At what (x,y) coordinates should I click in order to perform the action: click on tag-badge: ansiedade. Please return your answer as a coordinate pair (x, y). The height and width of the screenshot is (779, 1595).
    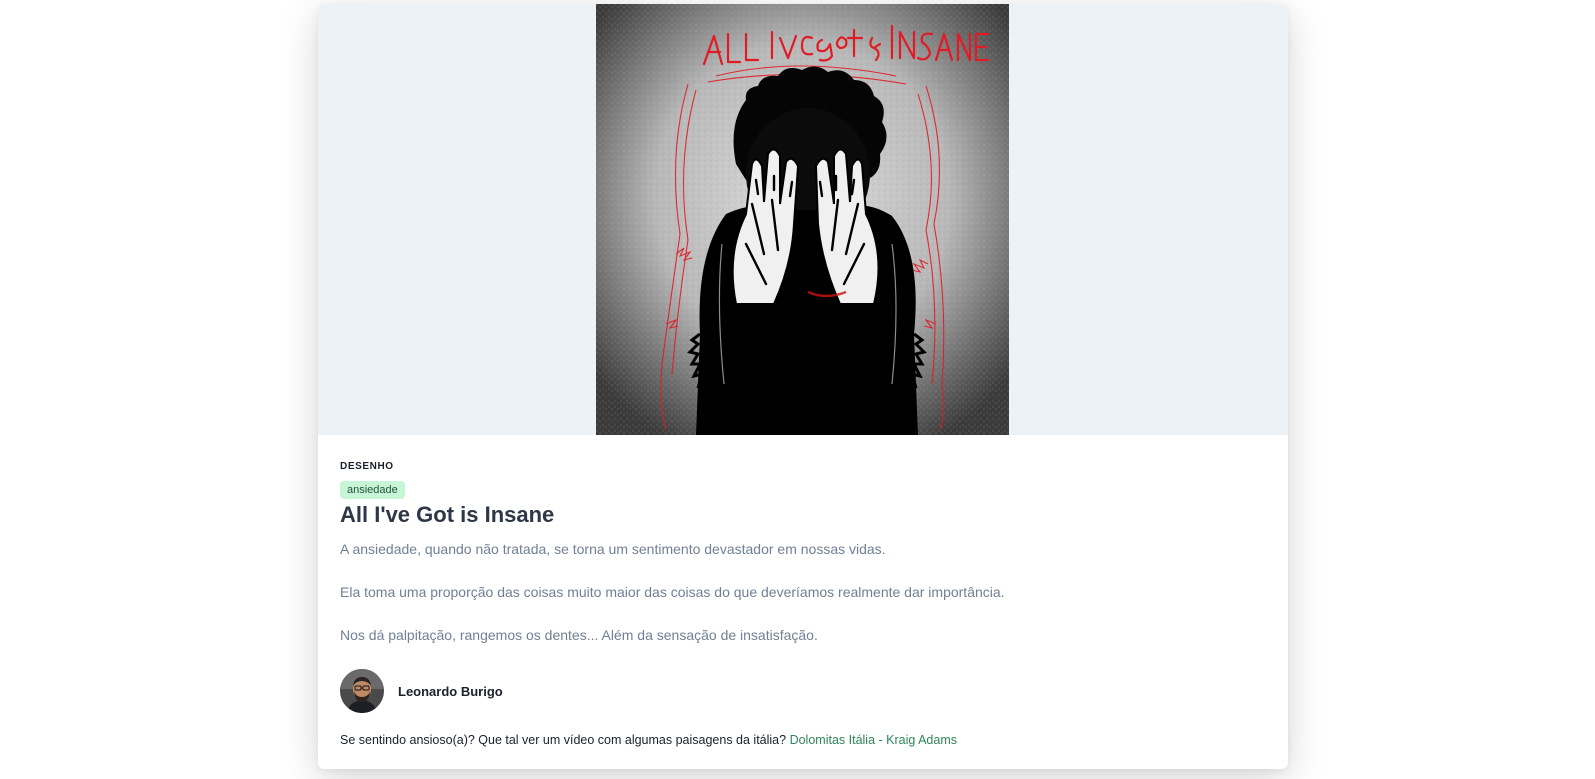
    Looking at the image, I should click on (372, 490).